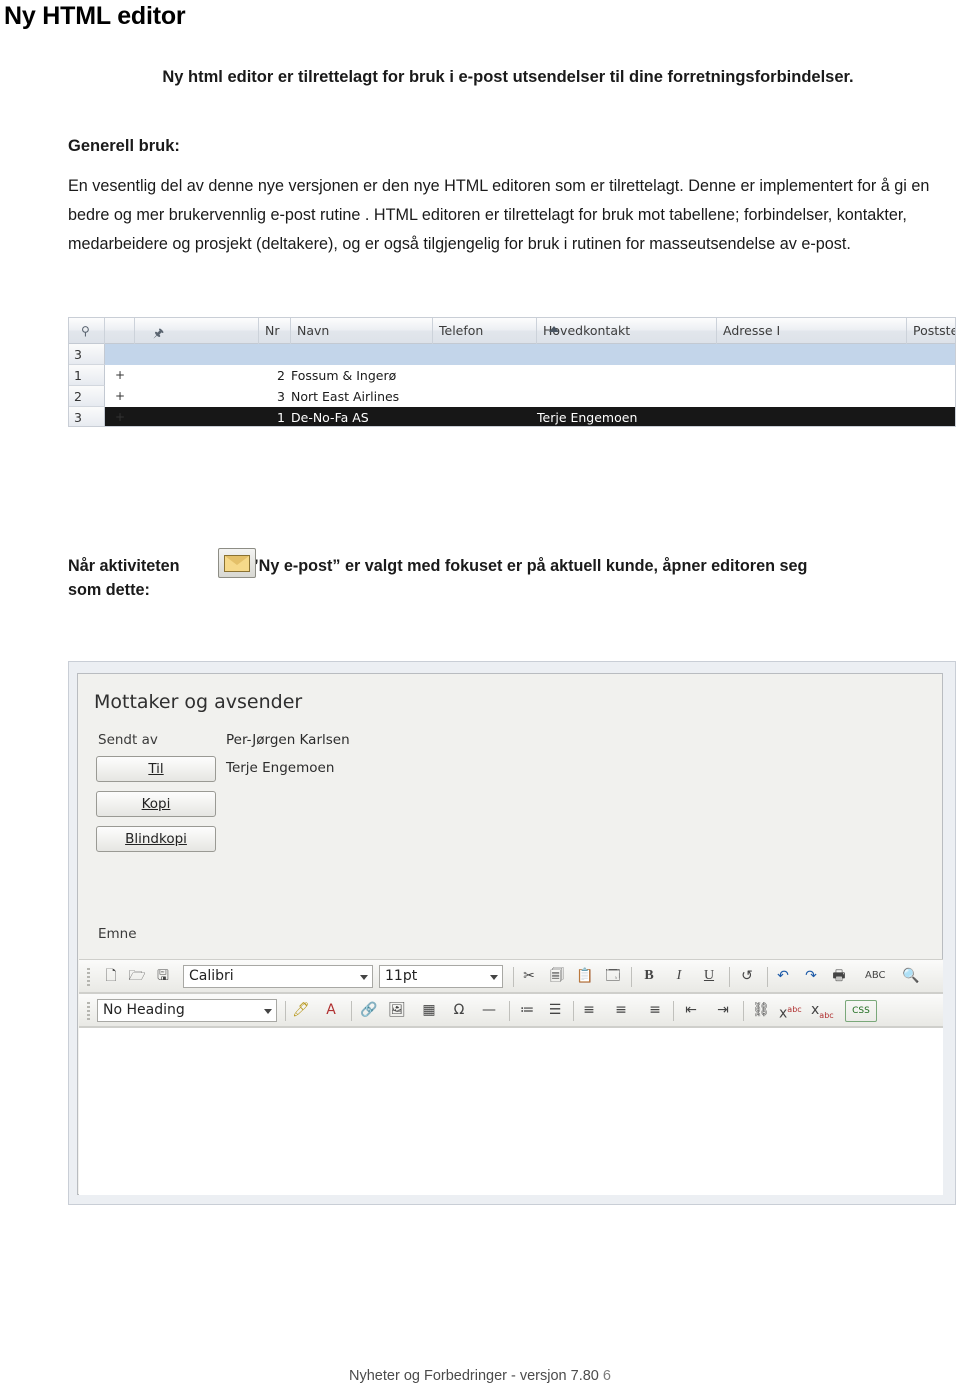  What do you see at coordinates (911, 976) in the screenshot?
I see `find-replace-icon: 🔍` at bounding box center [911, 976].